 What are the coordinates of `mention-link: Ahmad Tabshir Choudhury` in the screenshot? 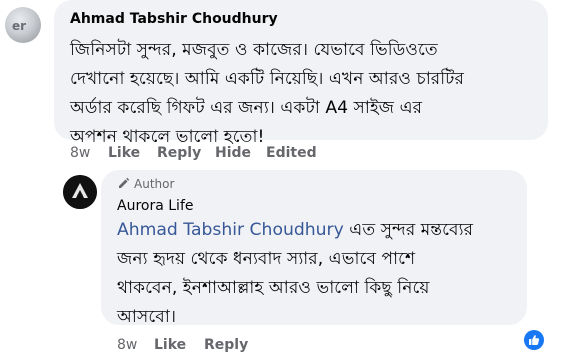 It's located at (230, 230).